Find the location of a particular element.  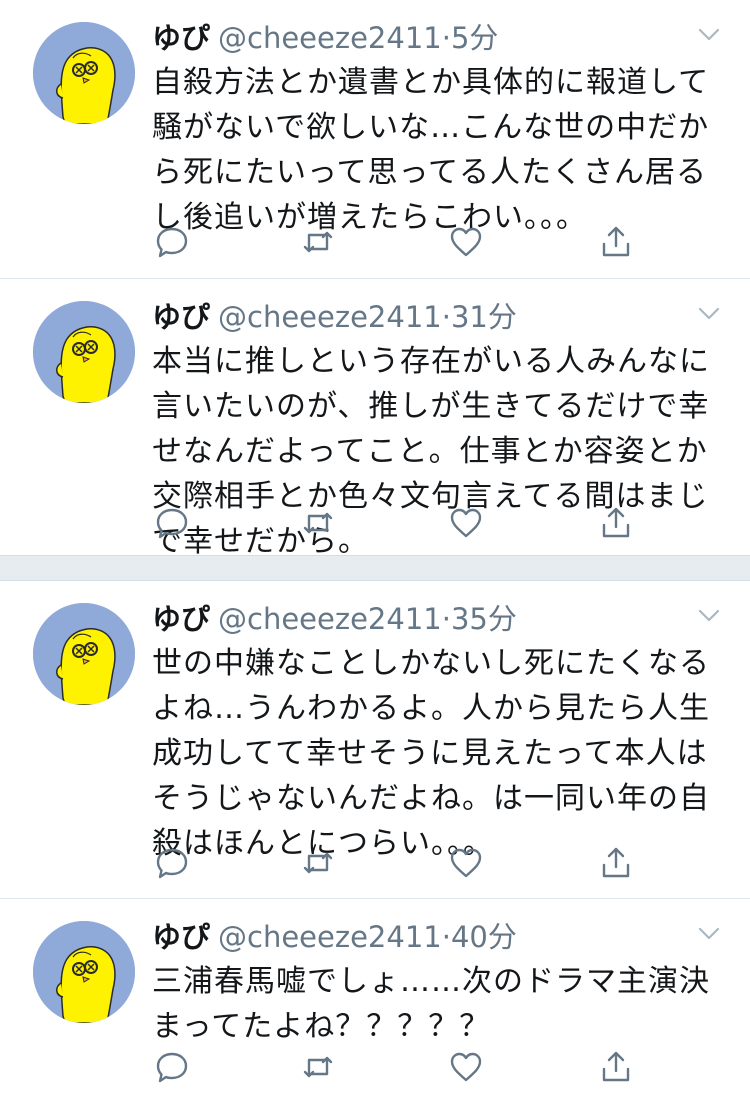

timestamp: 31分 is located at coordinates (484, 317).